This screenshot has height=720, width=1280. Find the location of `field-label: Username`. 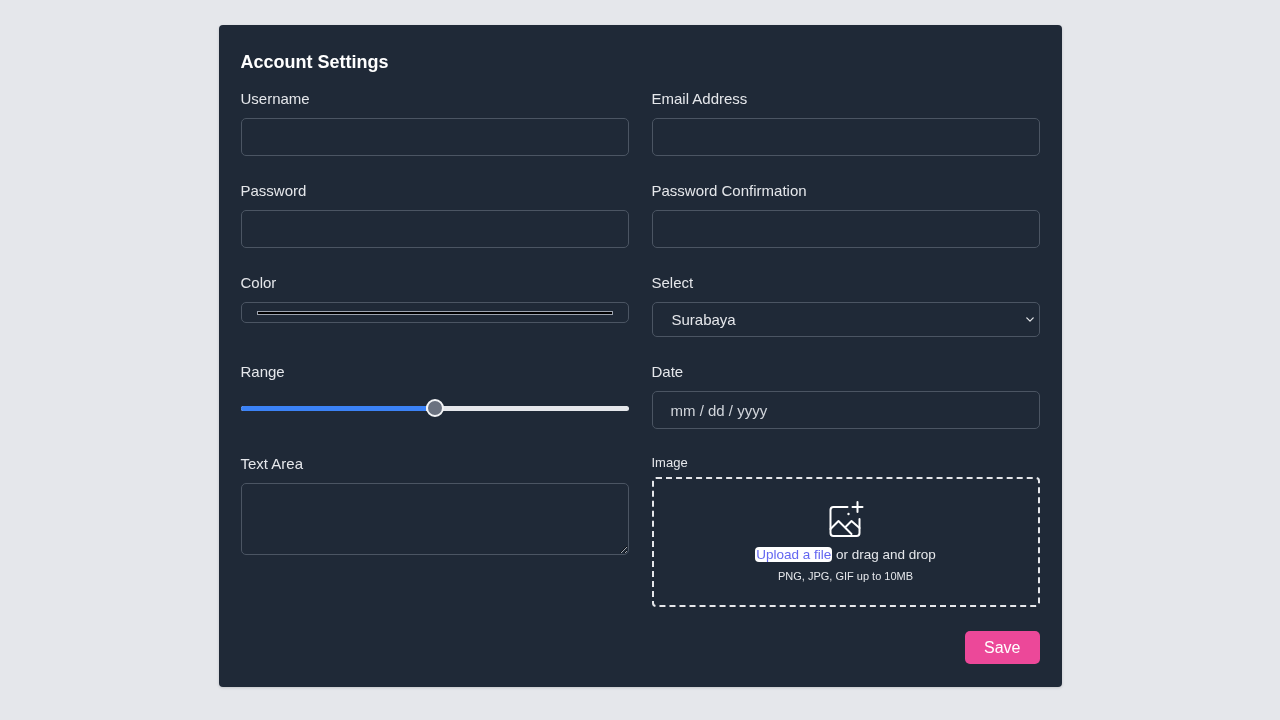

field-label: Username is located at coordinates (275, 99).